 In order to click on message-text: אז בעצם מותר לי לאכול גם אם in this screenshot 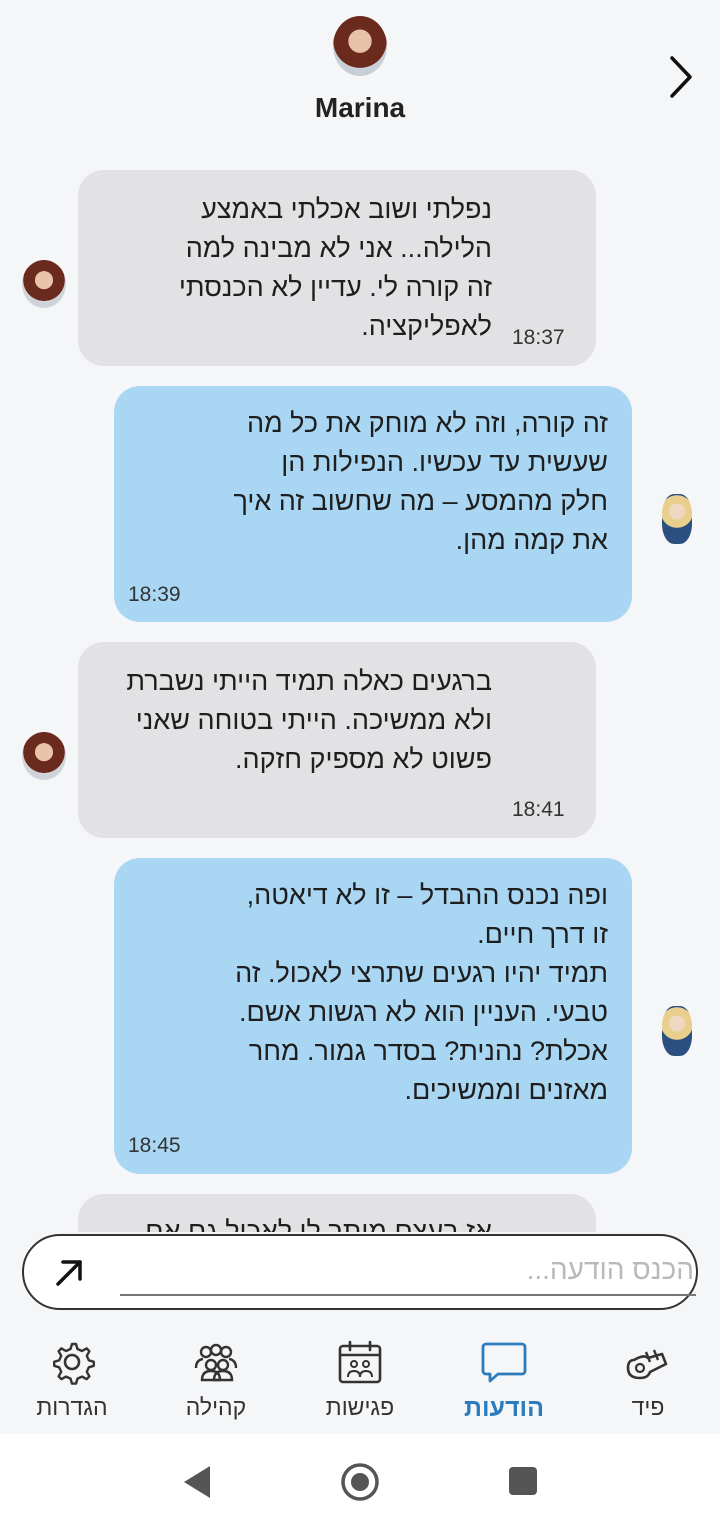, I will do `click(318, 1224)`.